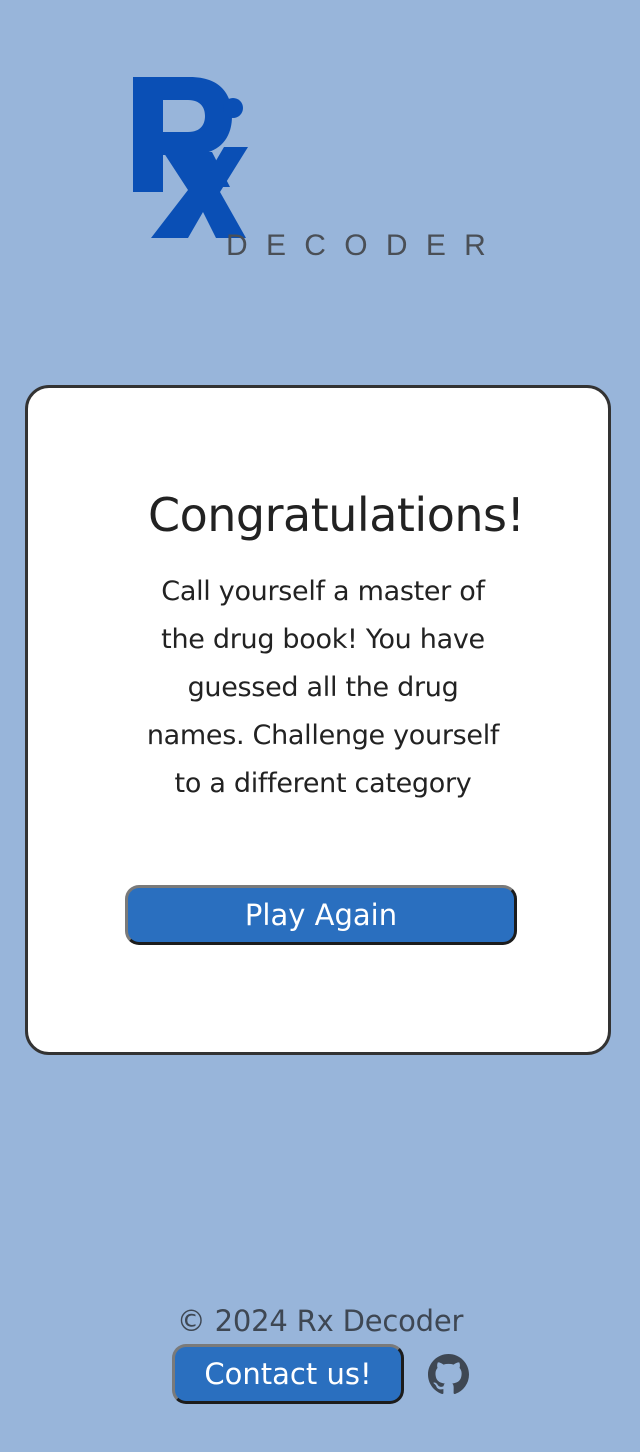  What do you see at coordinates (321, 915) in the screenshot?
I see `play-again-button: Play Again` at bounding box center [321, 915].